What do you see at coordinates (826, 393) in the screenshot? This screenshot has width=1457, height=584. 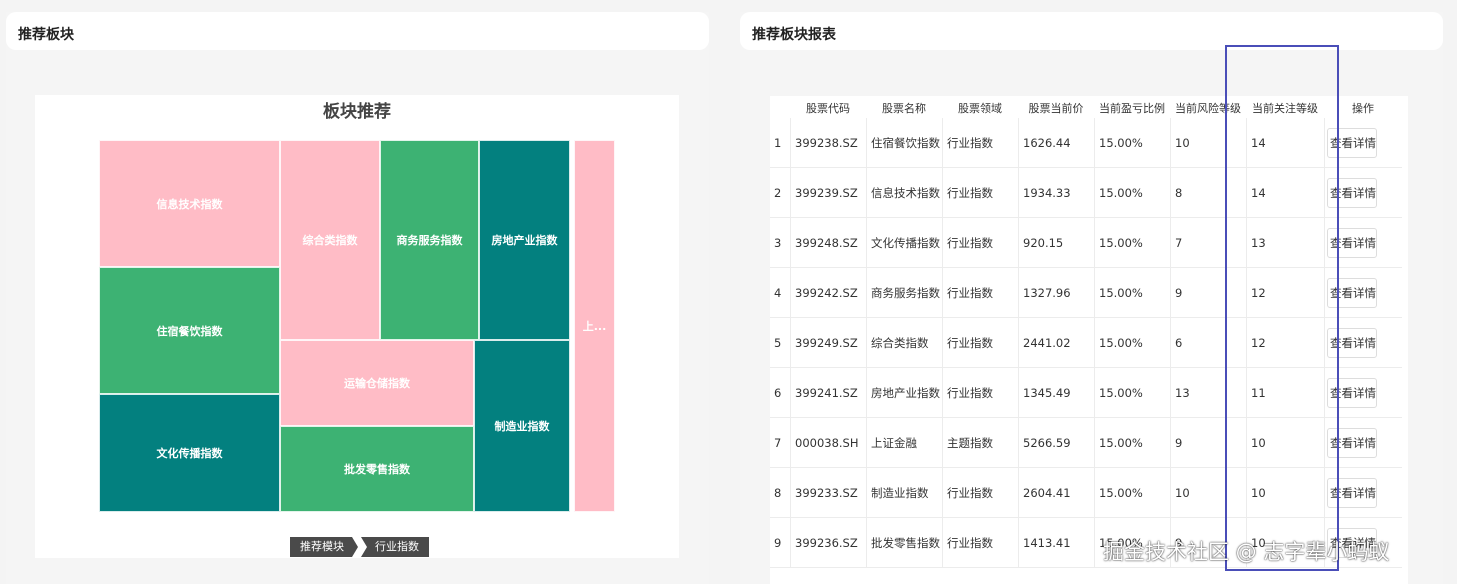 I see `cell-text: 399241.SZ` at bounding box center [826, 393].